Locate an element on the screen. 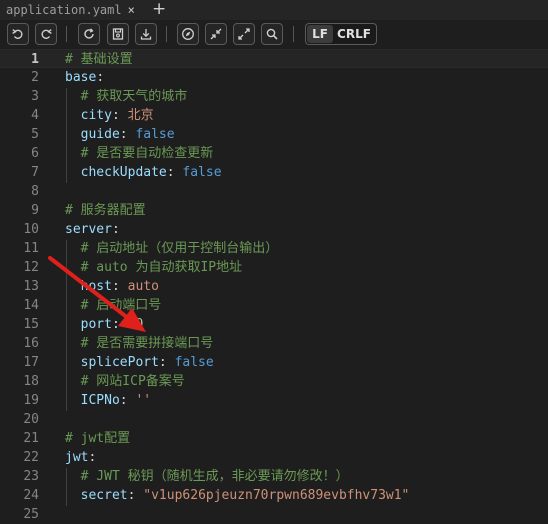 This screenshot has width=548, height=524. add-tab-icon: + is located at coordinates (159, 9).